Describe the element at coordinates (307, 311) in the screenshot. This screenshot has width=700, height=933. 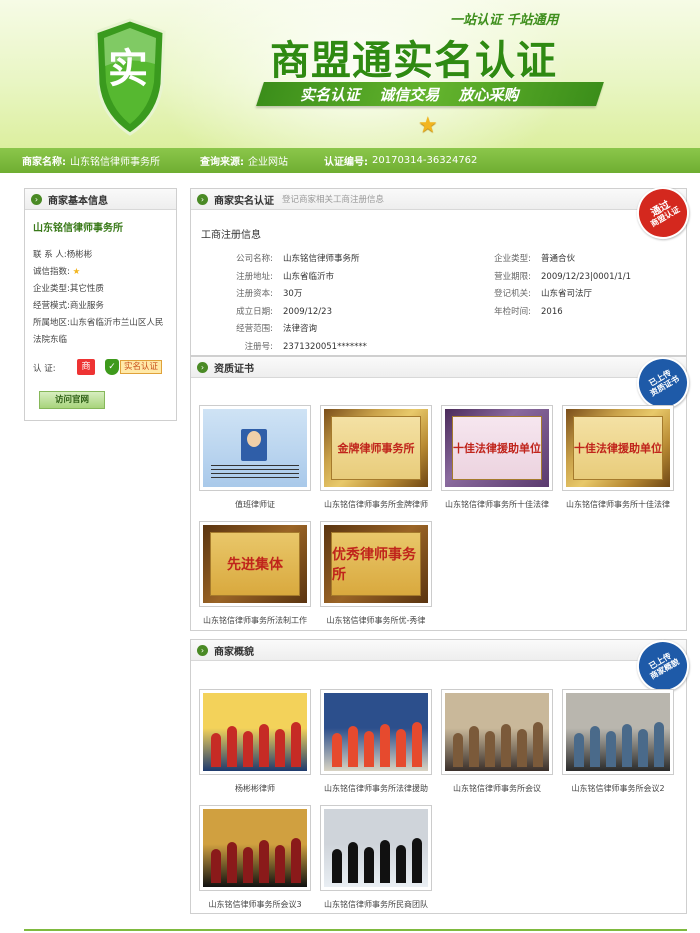
I see `reg-field-value: 2009/12/23` at that location.